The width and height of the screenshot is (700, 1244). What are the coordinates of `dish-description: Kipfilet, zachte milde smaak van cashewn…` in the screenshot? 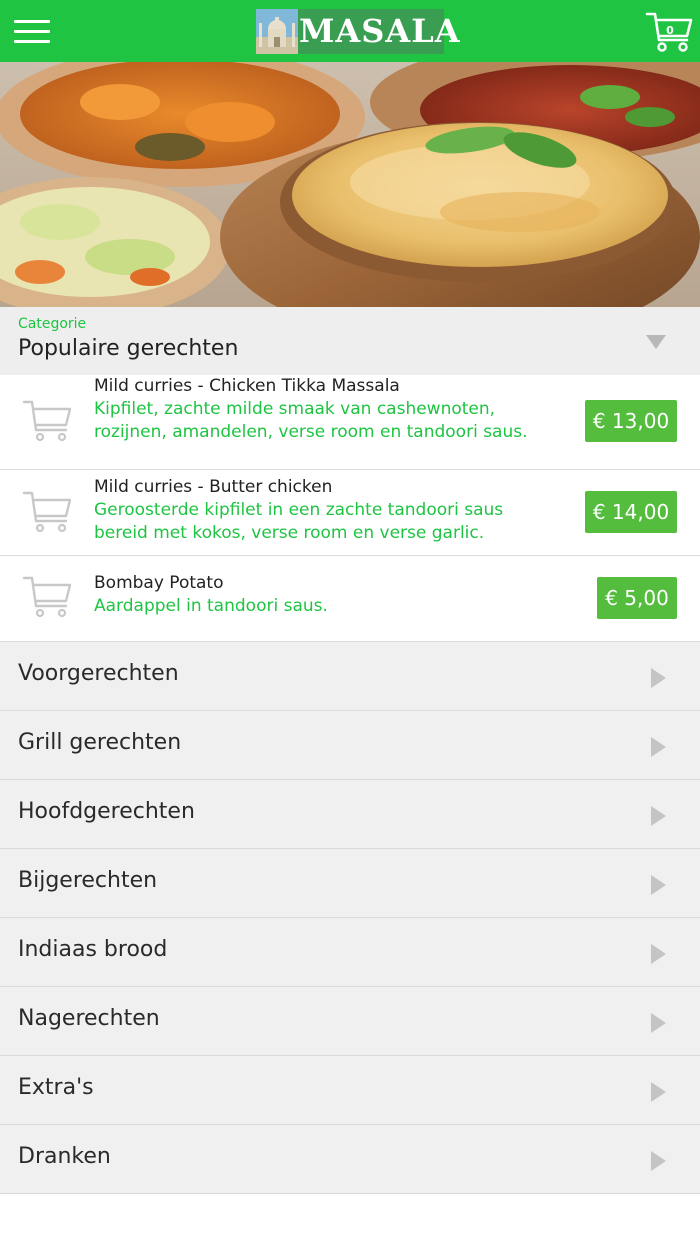 It's located at (311, 420).